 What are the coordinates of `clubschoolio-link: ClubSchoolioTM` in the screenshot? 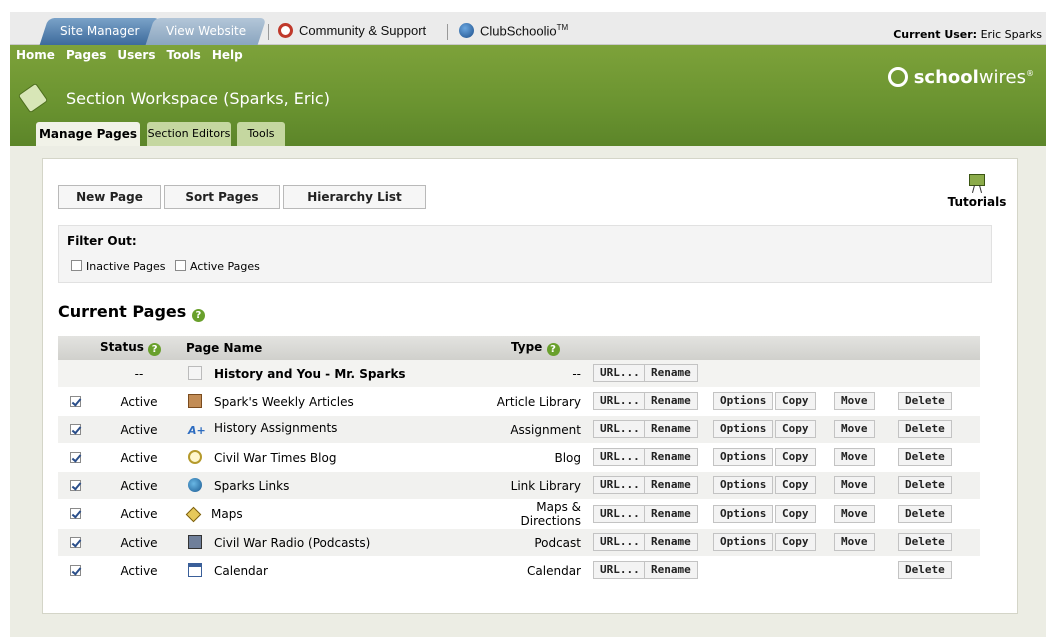 It's located at (513, 31).